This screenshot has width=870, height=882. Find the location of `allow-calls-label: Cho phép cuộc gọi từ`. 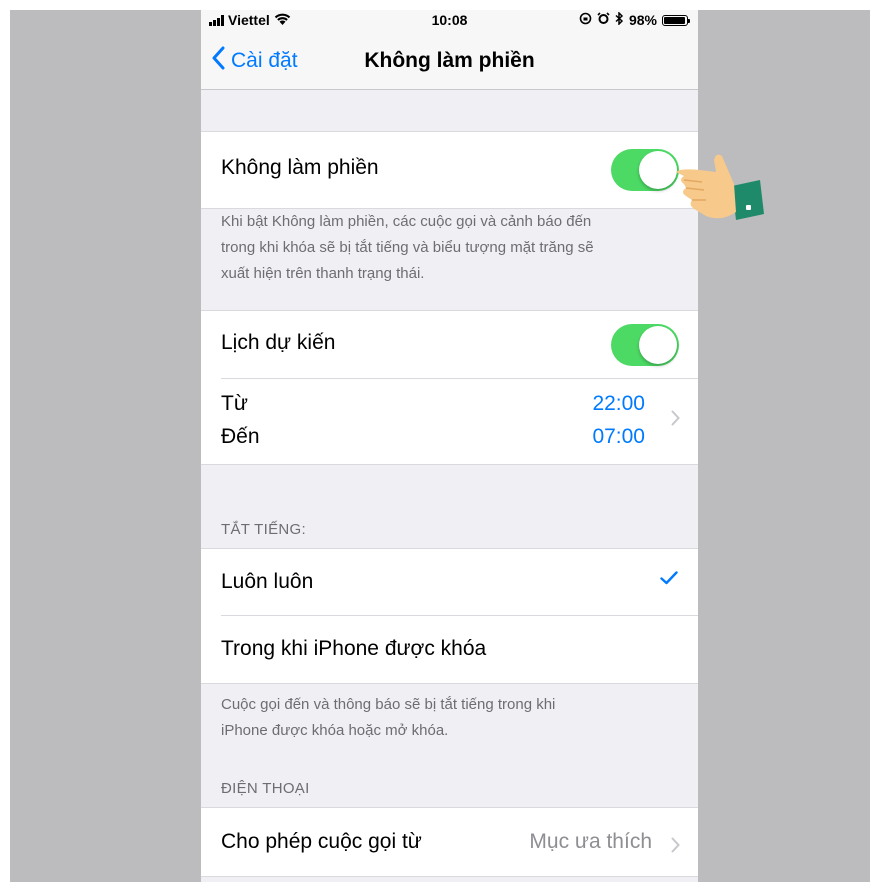

allow-calls-label: Cho phép cuộc gọi từ is located at coordinates (321, 841).